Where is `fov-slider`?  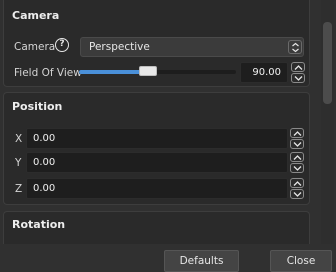 fov-slider is located at coordinates (157, 71).